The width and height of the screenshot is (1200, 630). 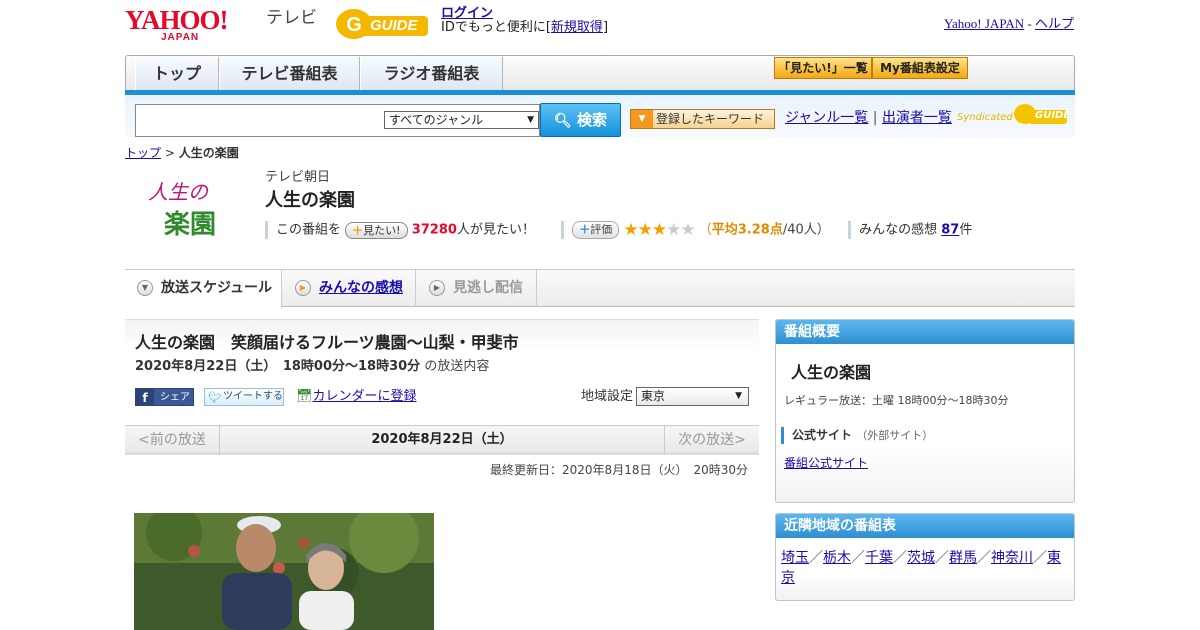 I want to click on rating-button-label: 評価, so click(x=601, y=229).